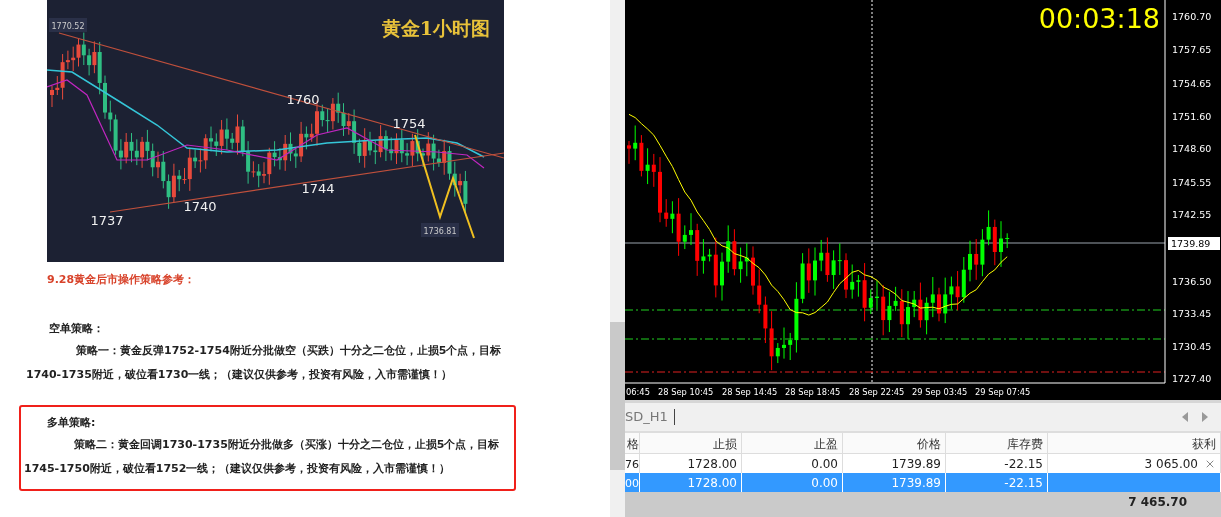  What do you see at coordinates (650, 417) in the screenshot?
I see `chart-tab: SD_H1` at bounding box center [650, 417].